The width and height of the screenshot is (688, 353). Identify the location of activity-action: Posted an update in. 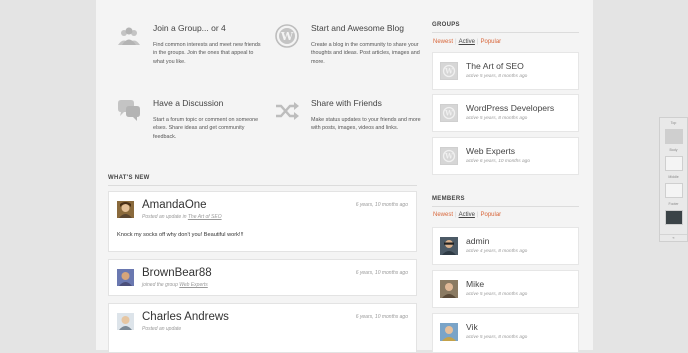
(164, 217).